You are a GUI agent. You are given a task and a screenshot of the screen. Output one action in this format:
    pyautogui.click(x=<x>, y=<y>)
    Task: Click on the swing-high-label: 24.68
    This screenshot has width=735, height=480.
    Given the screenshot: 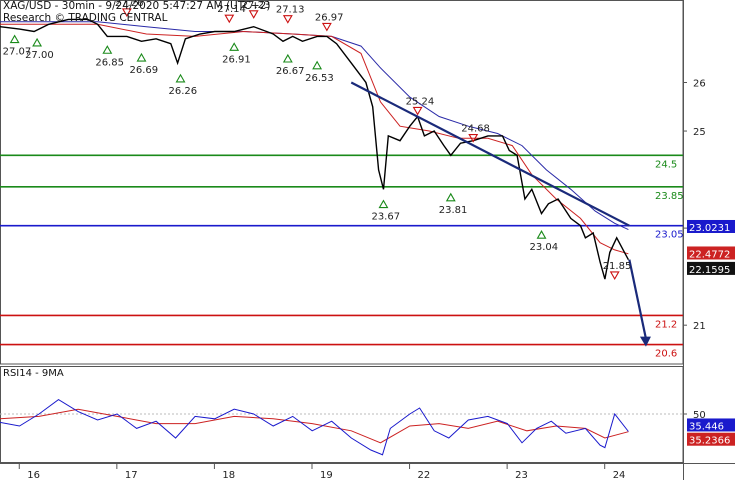 What is the action you would take?
    pyautogui.click(x=475, y=129)
    